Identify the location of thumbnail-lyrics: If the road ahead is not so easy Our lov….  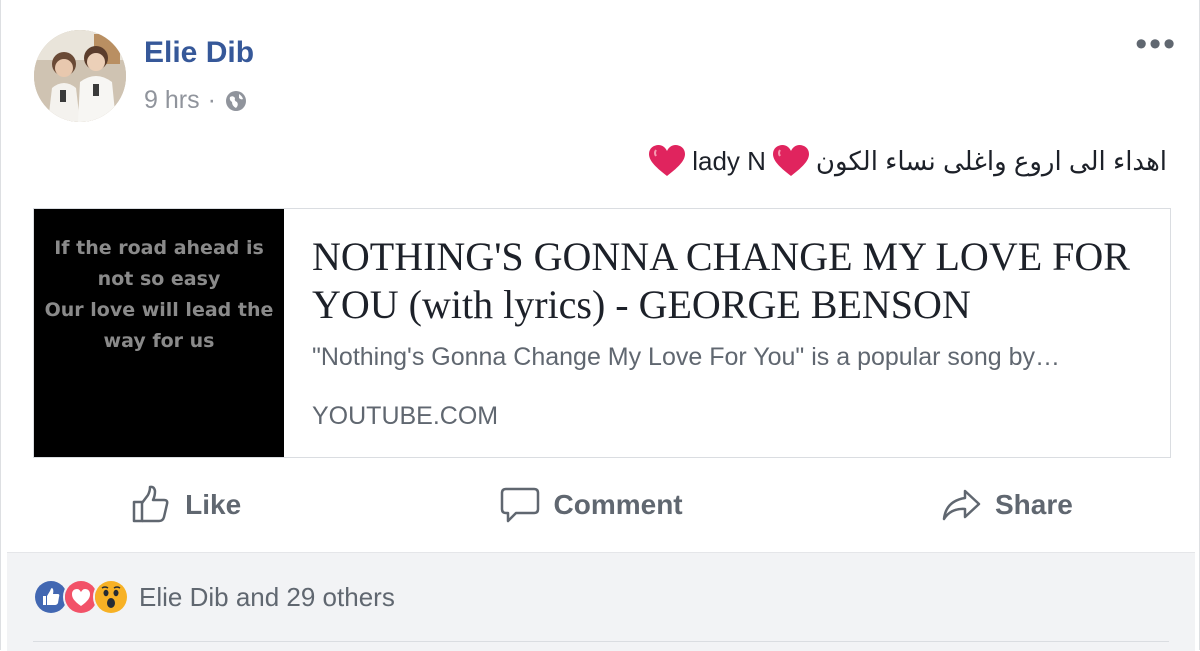
(159, 295).